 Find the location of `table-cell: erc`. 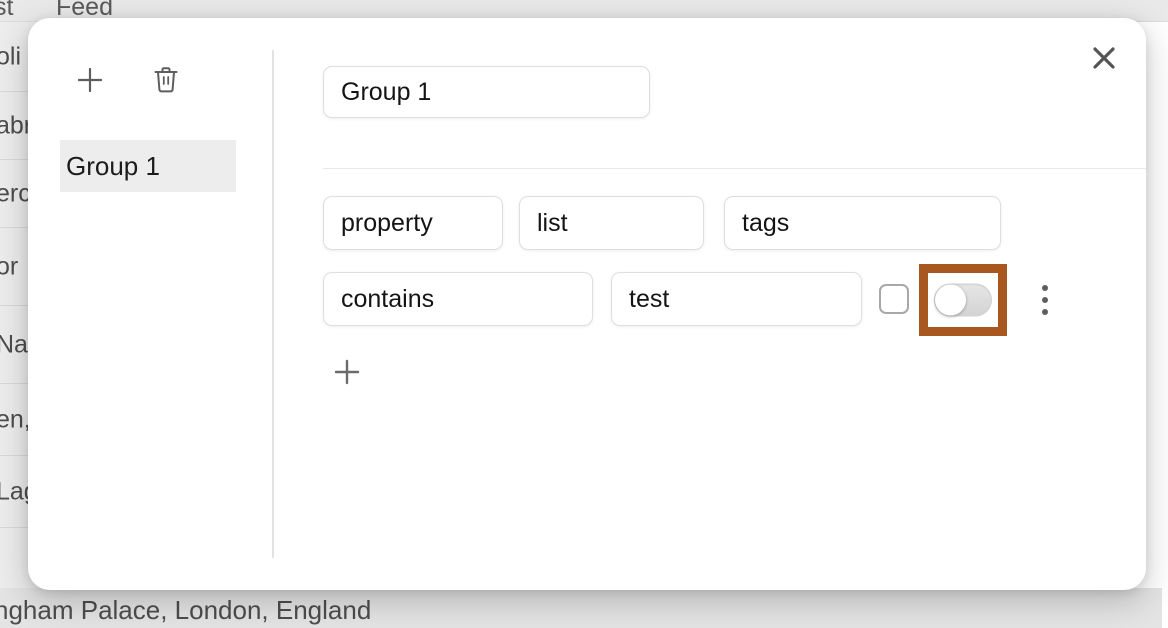

table-cell: erc is located at coordinates (15, 193).